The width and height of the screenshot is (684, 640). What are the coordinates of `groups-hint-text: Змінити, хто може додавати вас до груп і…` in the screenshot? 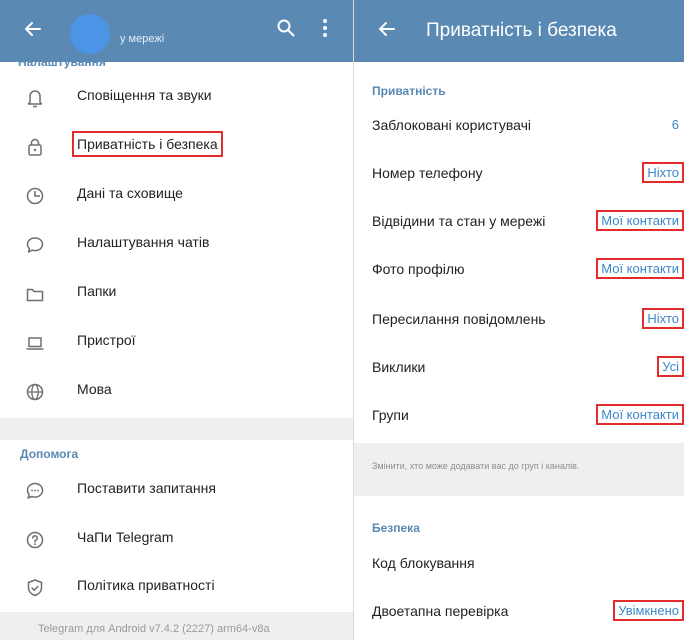 It's located at (476, 466).